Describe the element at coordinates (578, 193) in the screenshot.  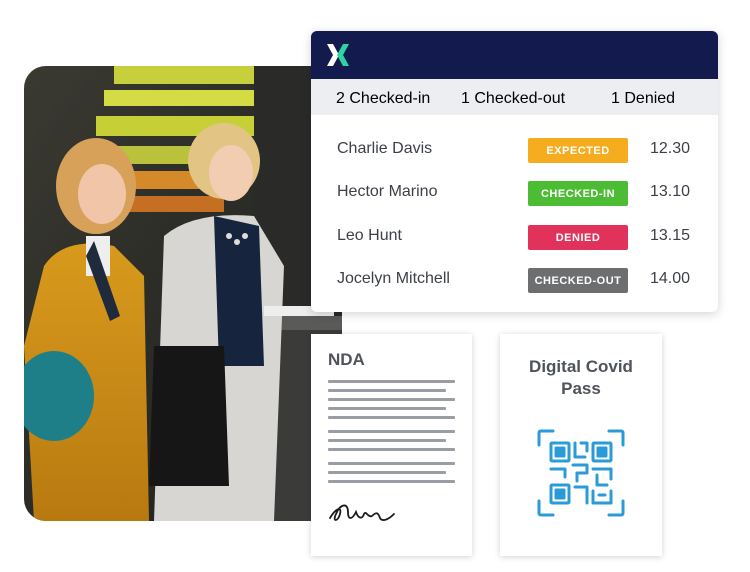
I see `status-badge: CHECKED-IN` at that location.